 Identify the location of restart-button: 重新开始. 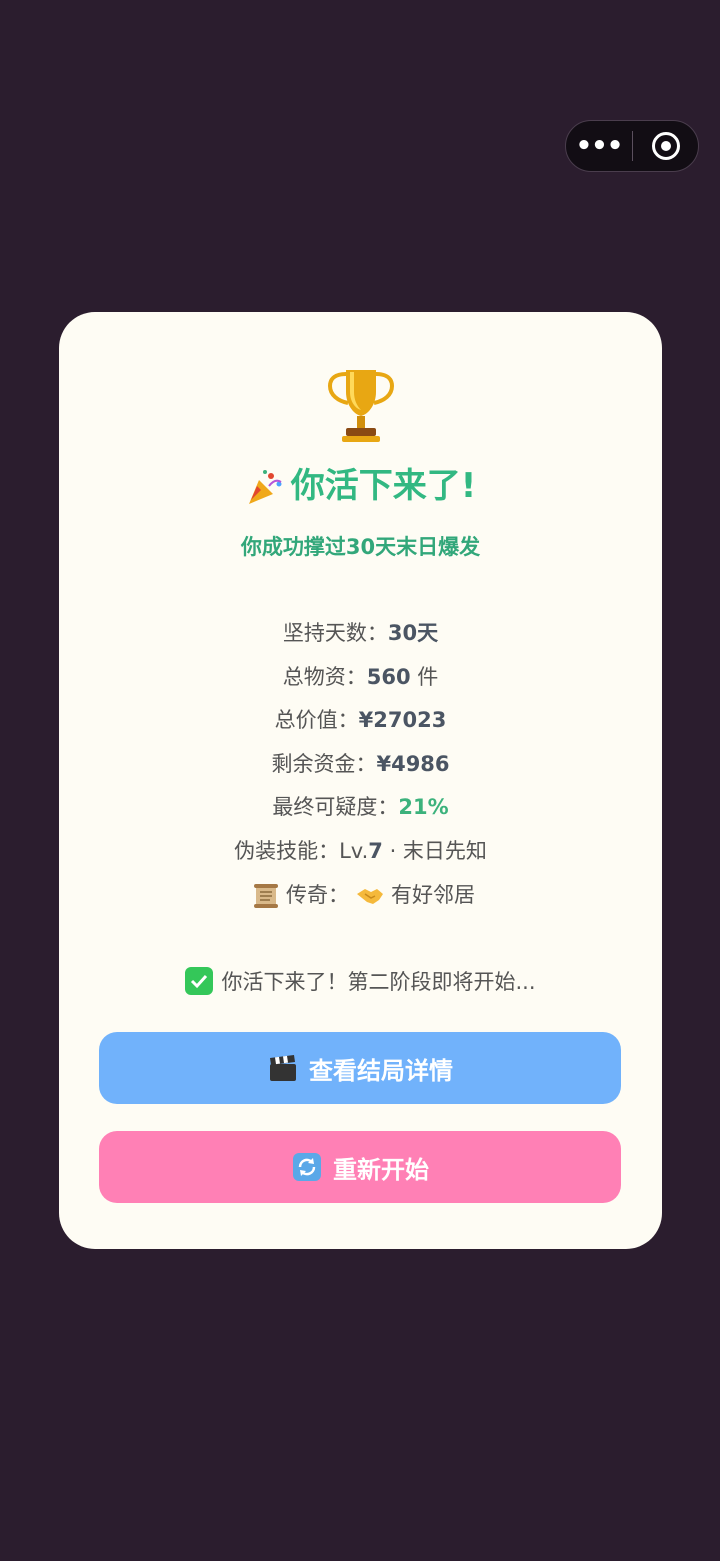
(360, 1167).